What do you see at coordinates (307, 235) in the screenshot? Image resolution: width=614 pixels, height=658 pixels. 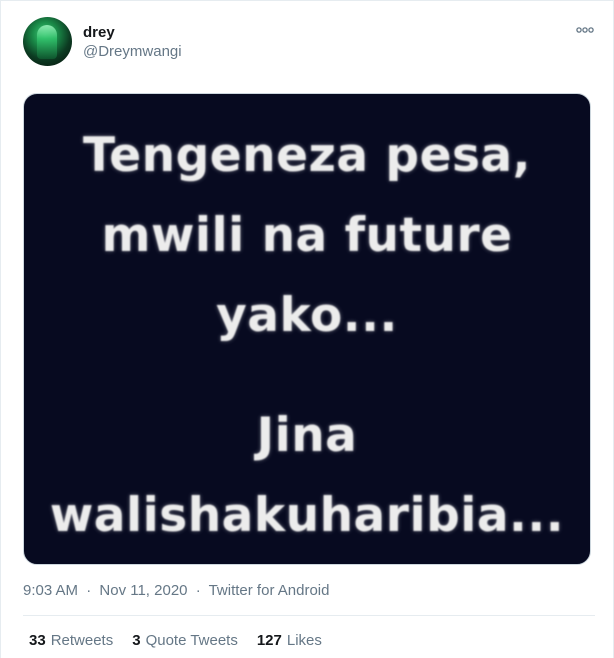 I see `media-text-line: mwili na future` at bounding box center [307, 235].